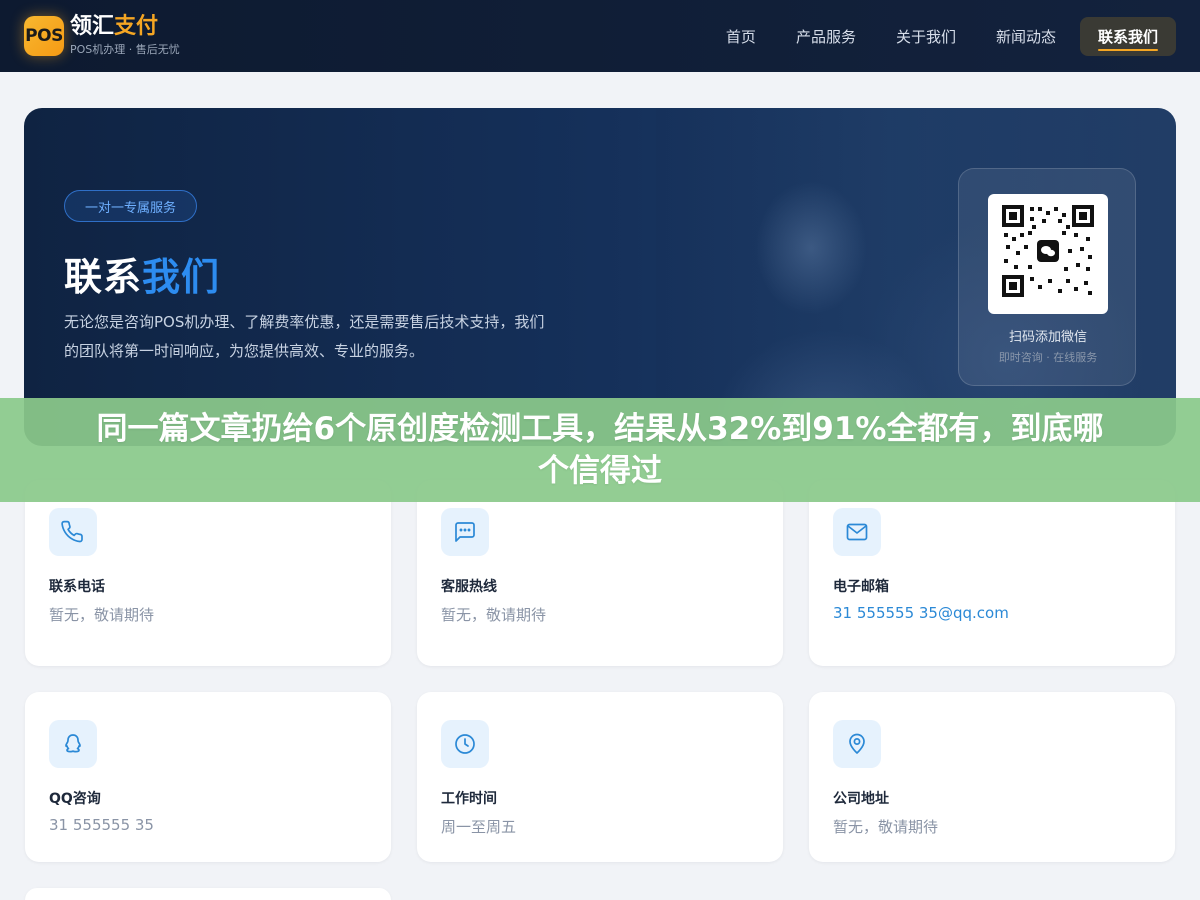 This screenshot has width=1200, height=900. I want to click on contact-card-hotline: 客服热线 暂无，敬请期待, so click(600, 573).